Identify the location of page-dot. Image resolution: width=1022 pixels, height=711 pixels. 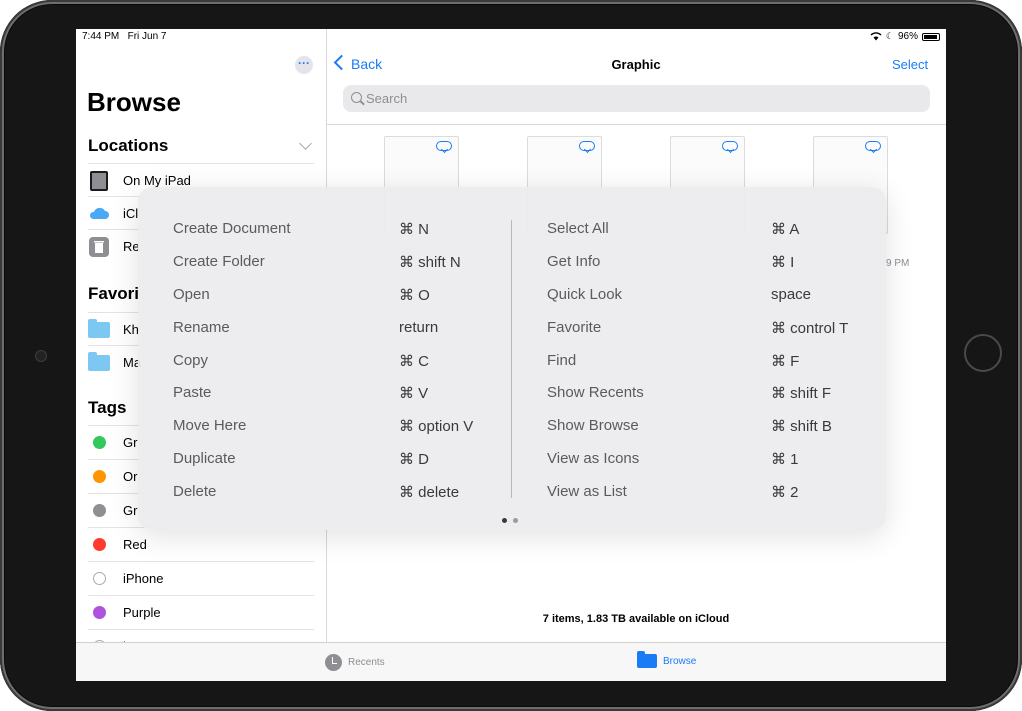
(515, 520).